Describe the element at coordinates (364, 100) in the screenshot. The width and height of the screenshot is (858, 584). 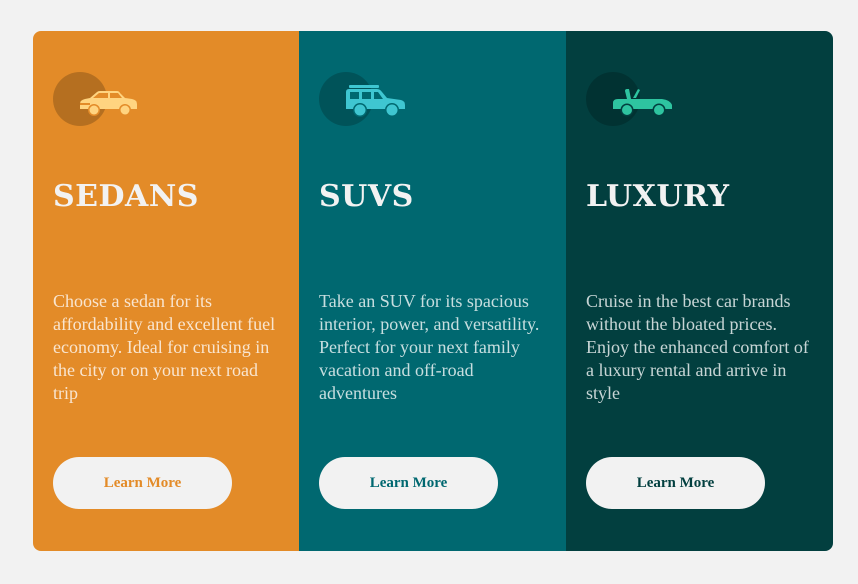
I see `suv-car-icon` at that location.